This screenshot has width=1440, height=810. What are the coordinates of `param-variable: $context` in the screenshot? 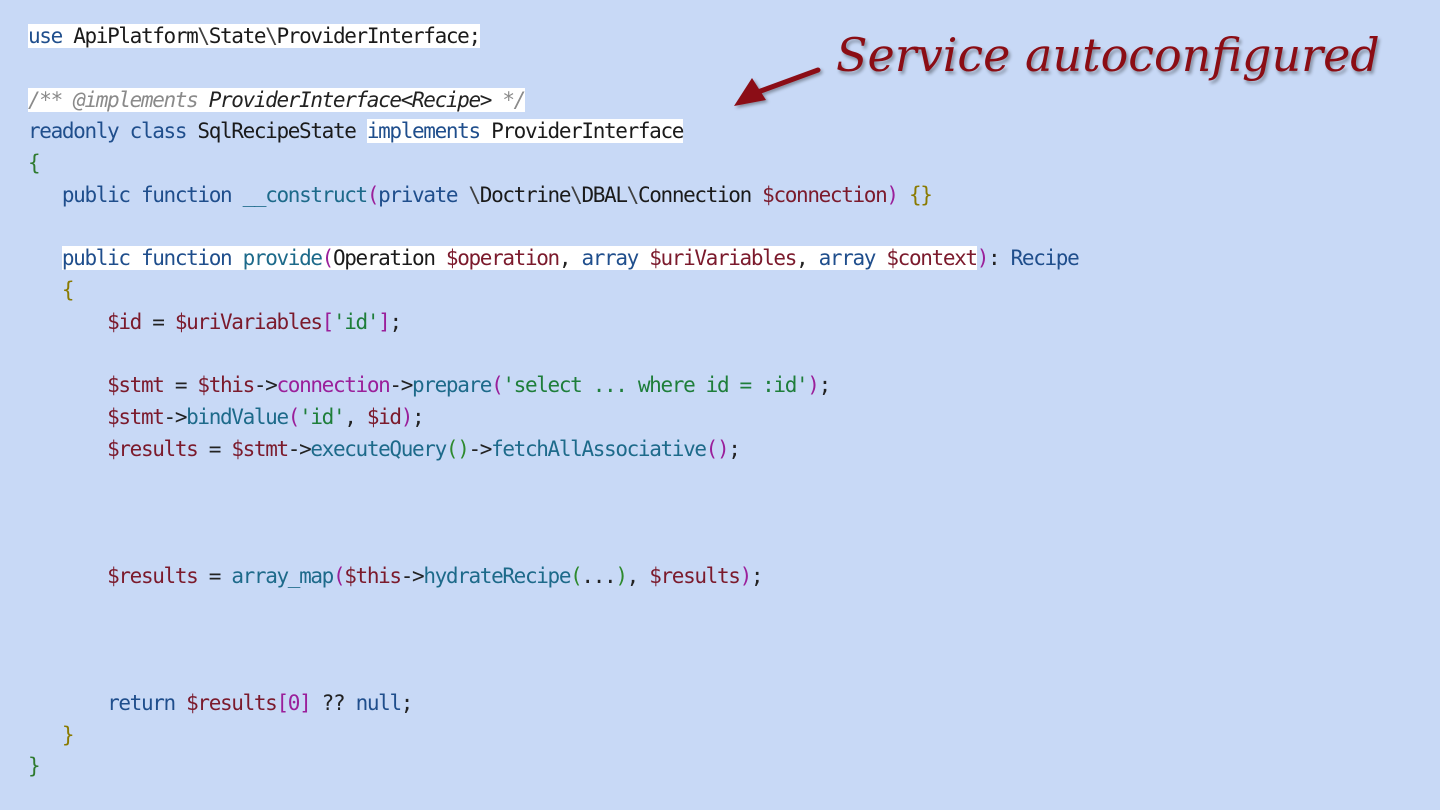 It's located at (932, 258).